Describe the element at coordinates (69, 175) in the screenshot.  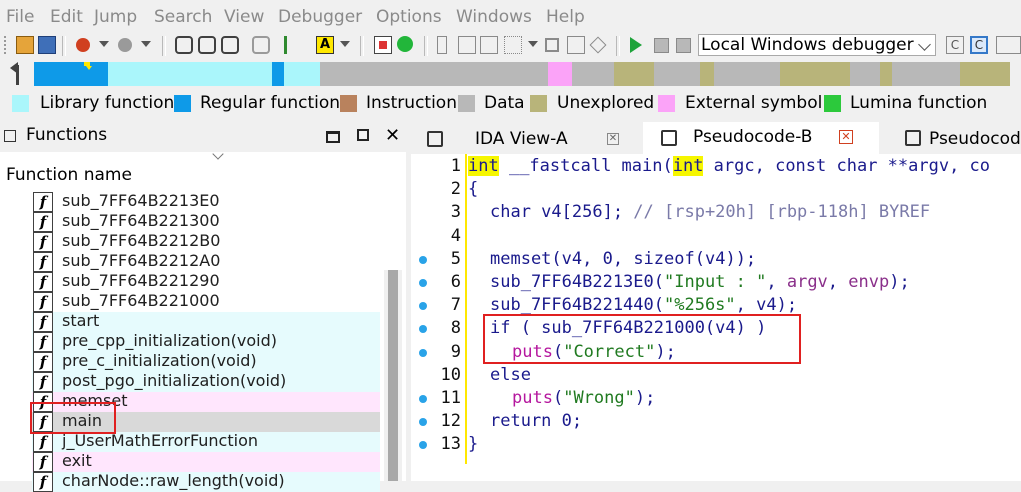
I see `column-header-function-name: Function name` at that location.